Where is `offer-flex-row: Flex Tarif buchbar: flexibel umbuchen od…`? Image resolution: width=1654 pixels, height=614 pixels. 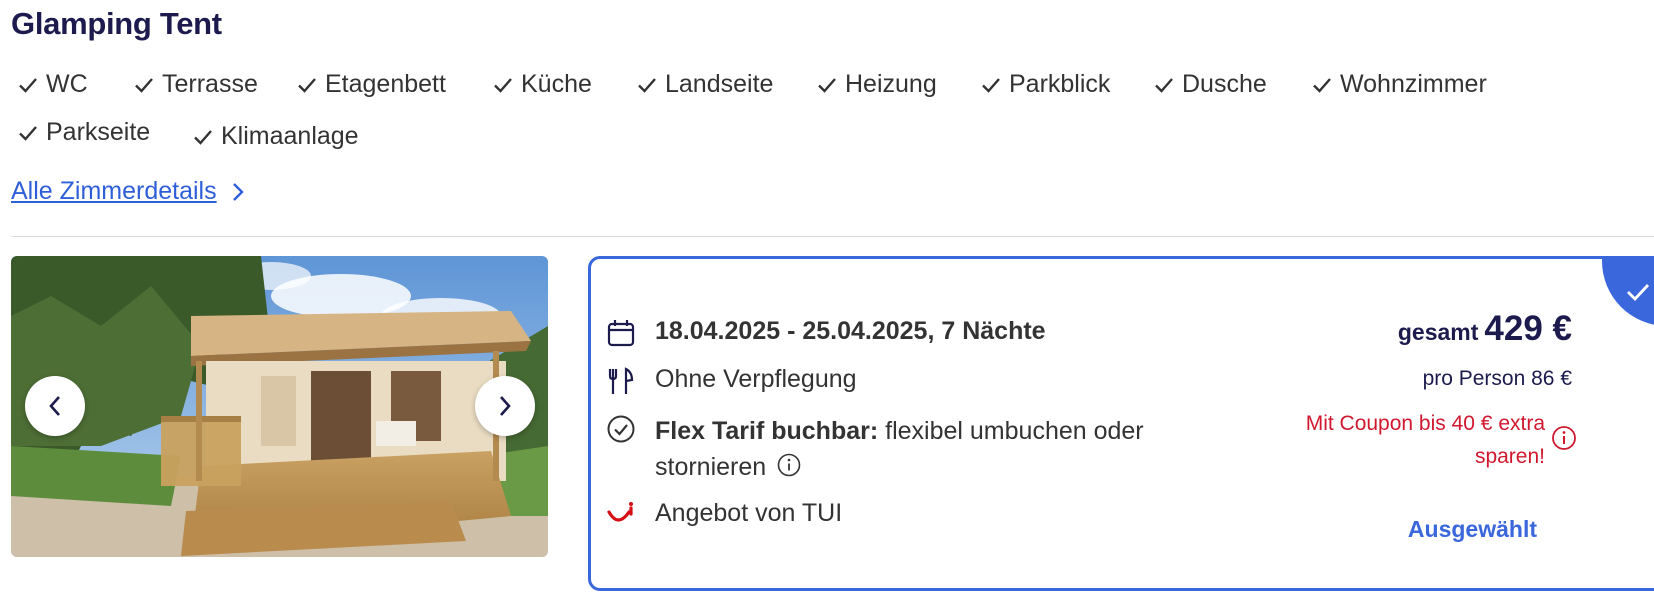
offer-flex-row: Flex Tarif buchbar: flexibel umbuchen od… is located at coordinates (874, 449).